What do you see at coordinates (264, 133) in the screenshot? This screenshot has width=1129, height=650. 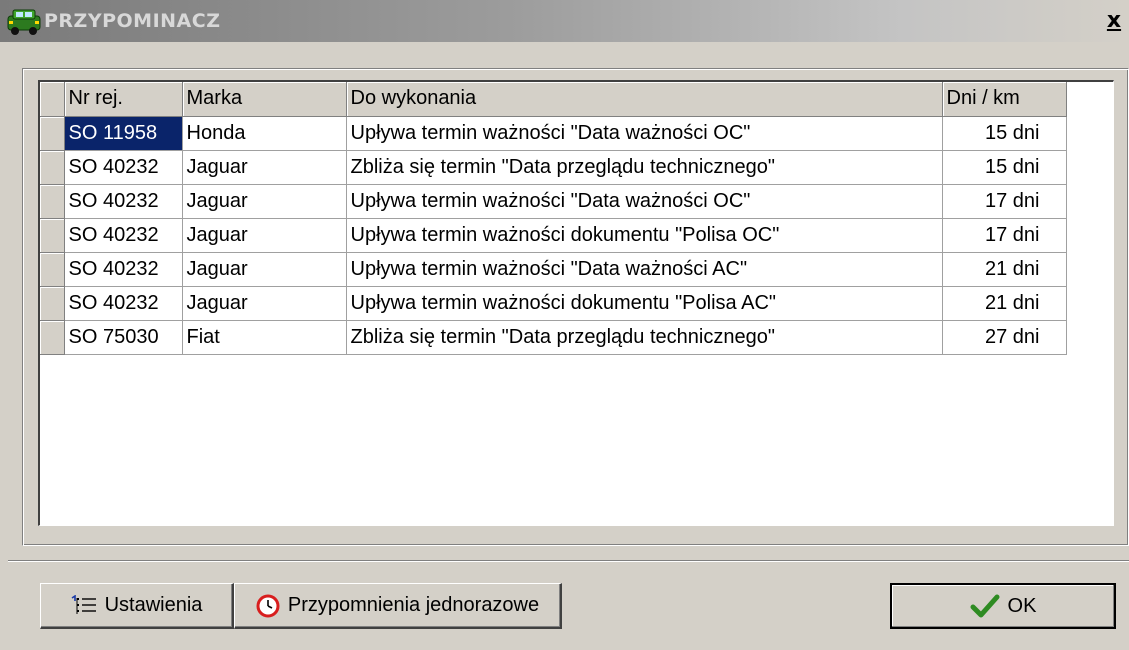 I see `cell-marka: Honda` at bounding box center [264, 133].